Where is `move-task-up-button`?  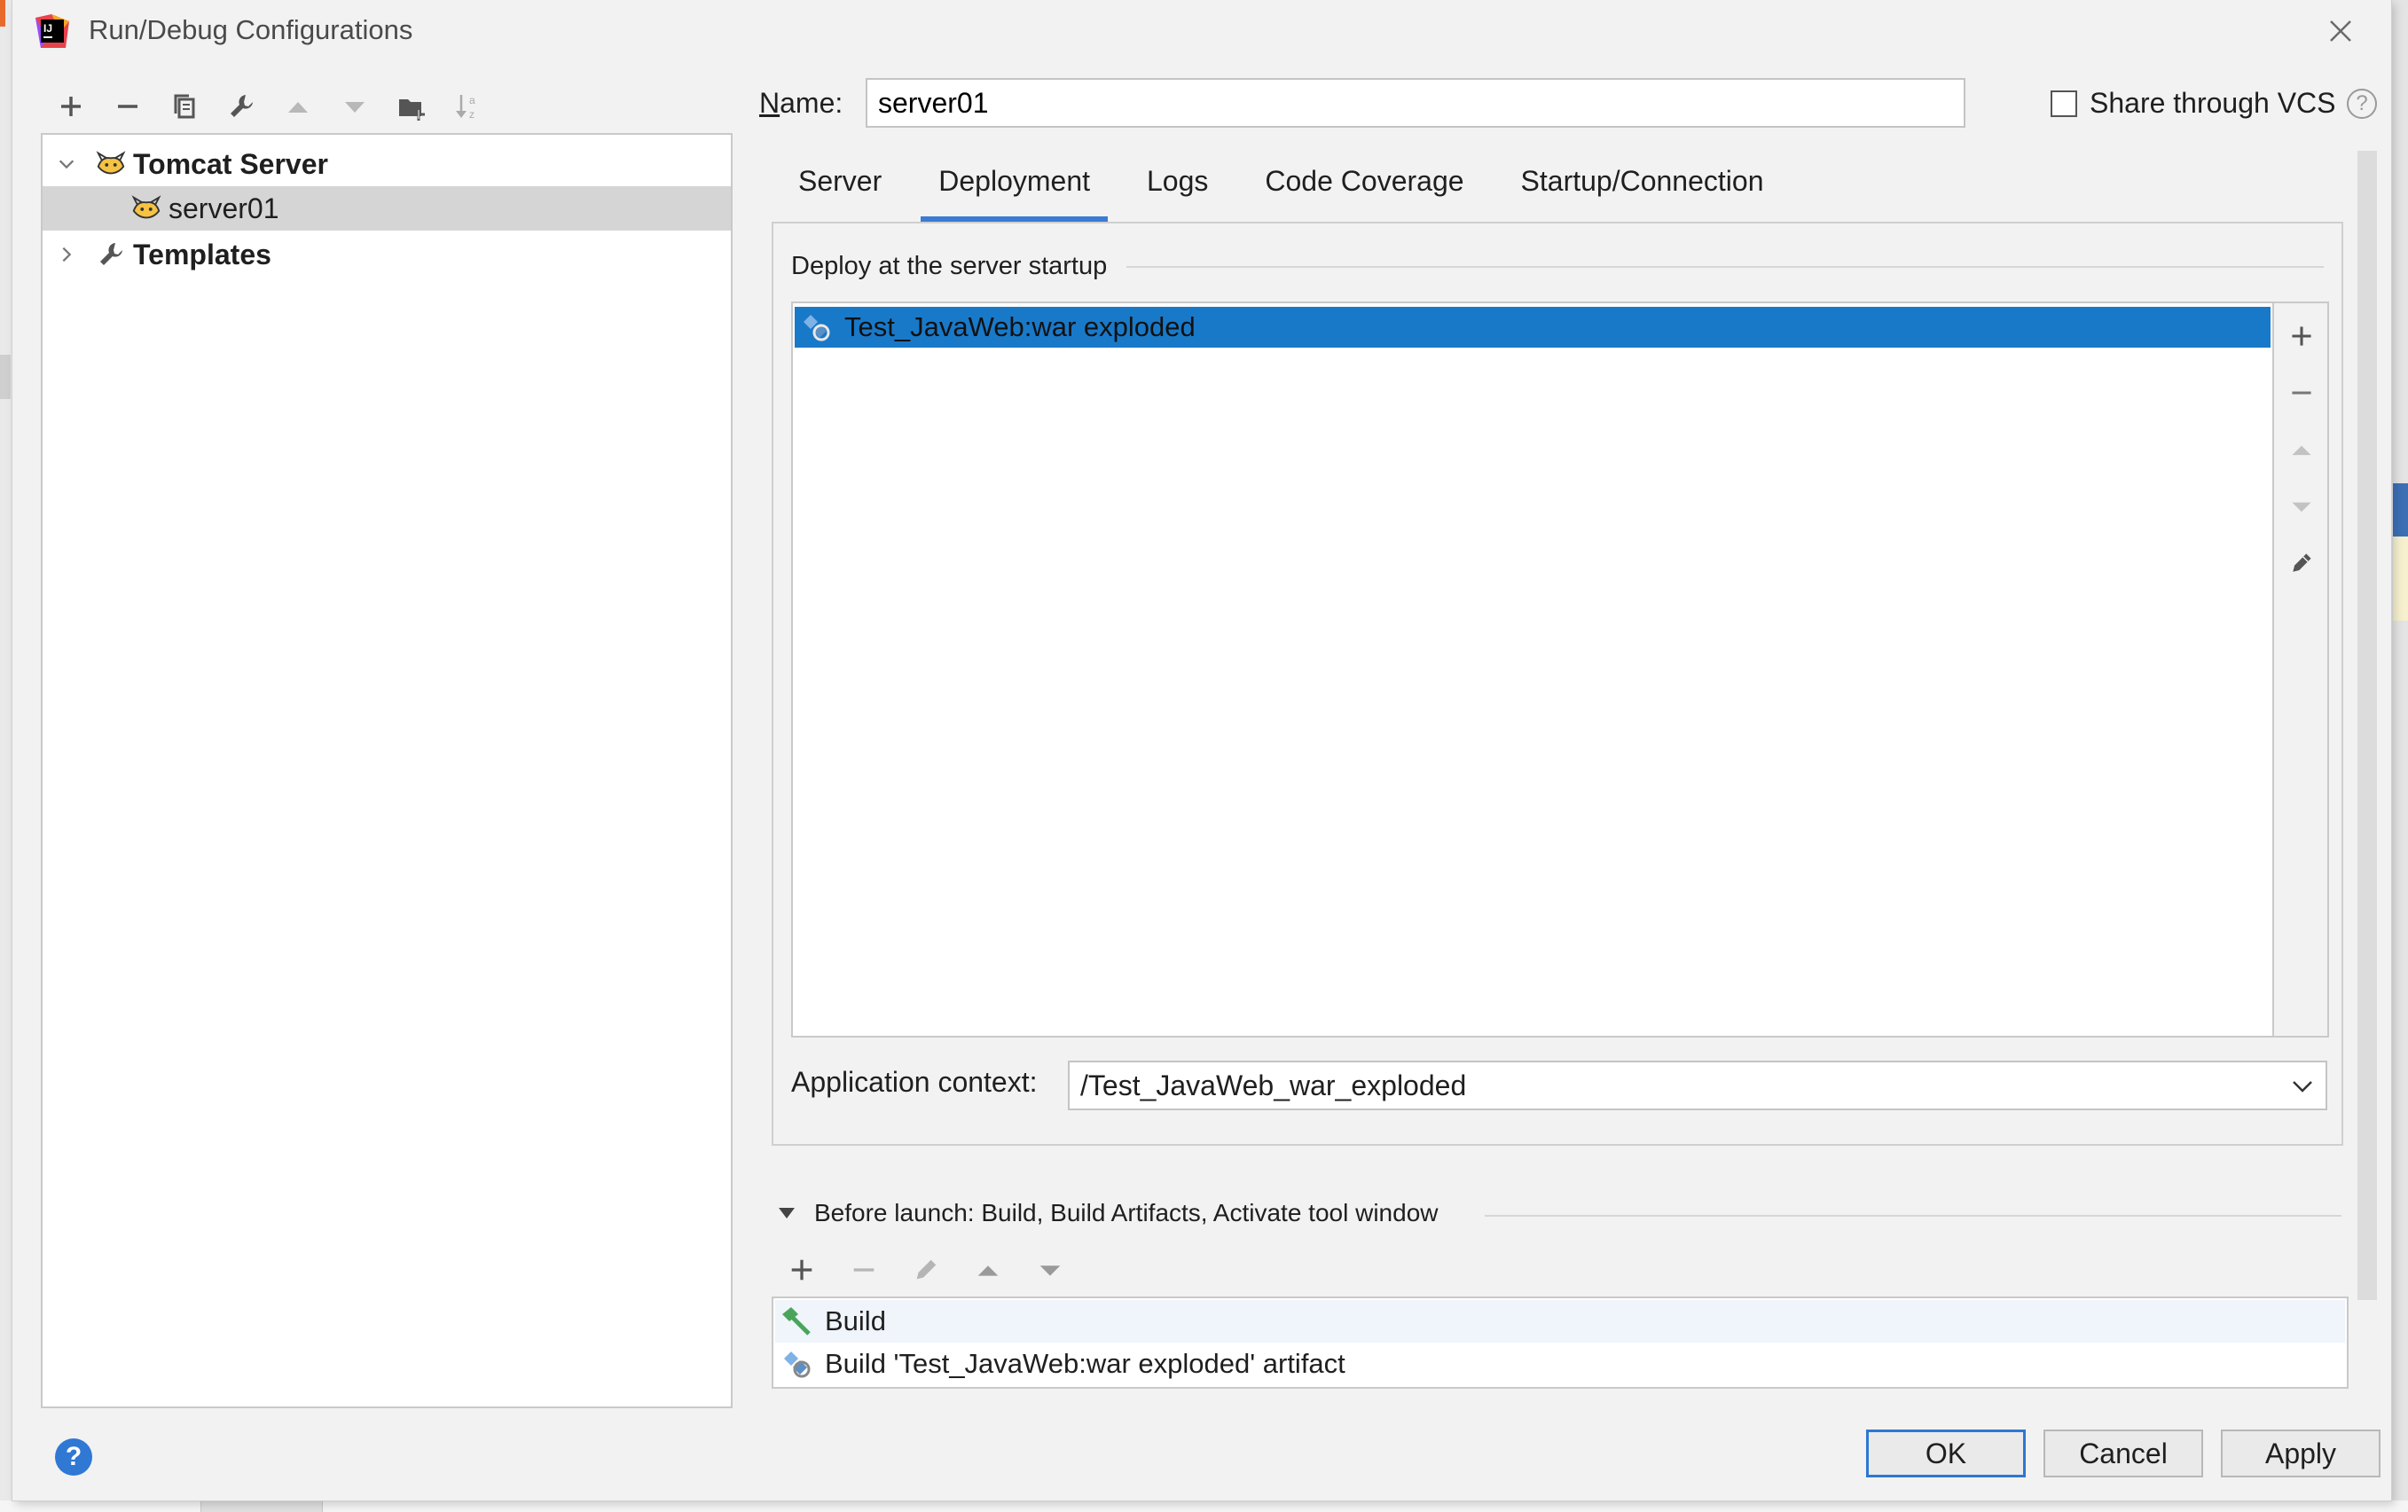
move-task-up-button is located at coordinates (989, 1269).